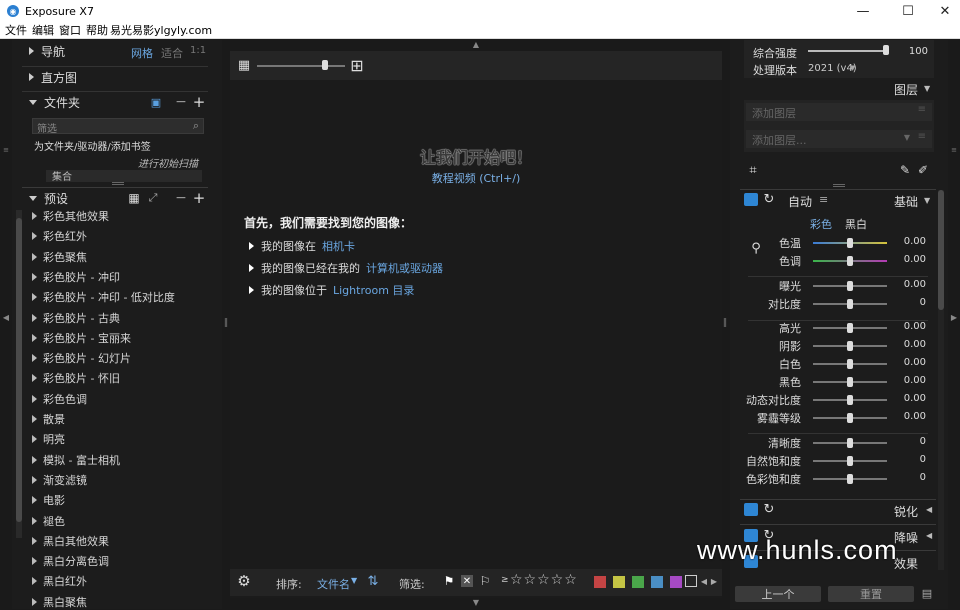 The height and width of the screenshot is (610, 960). I want to click on grid-view-icon: ▦, so click(134, 198).